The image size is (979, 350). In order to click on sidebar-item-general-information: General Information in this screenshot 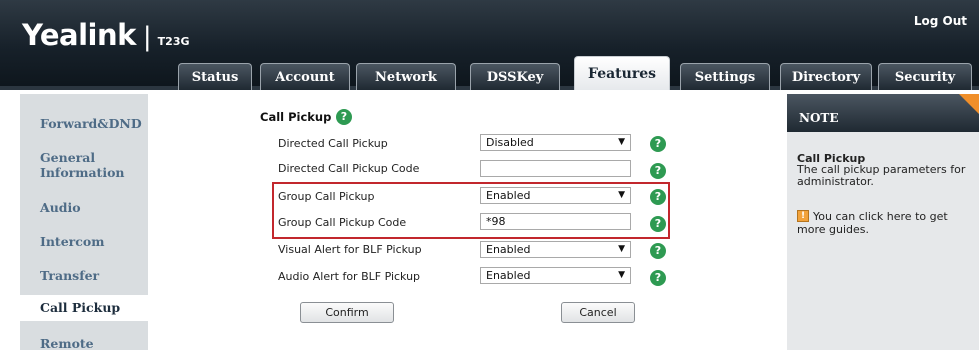, I will do `click(84, 165)`.